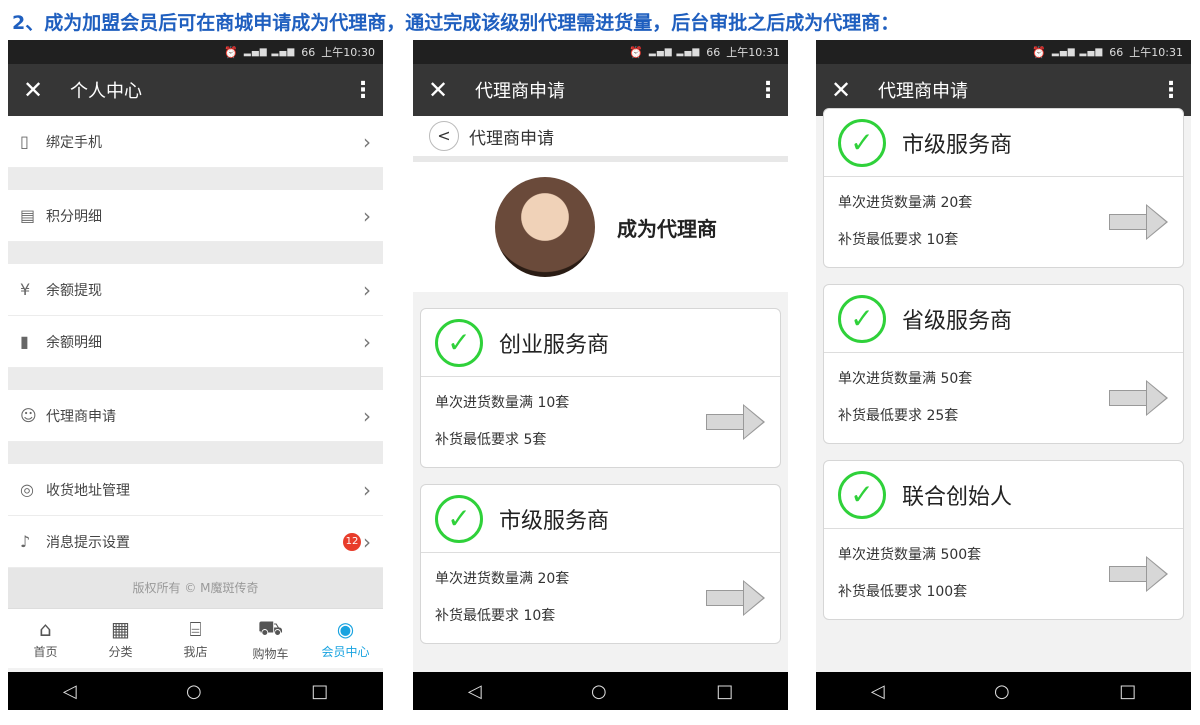 This screenshot has width=1200, height=725. Describe the element at coordinates (903, 592) in the screenshot. I see `requirement-line: 补货最低要求 100套` at that location.